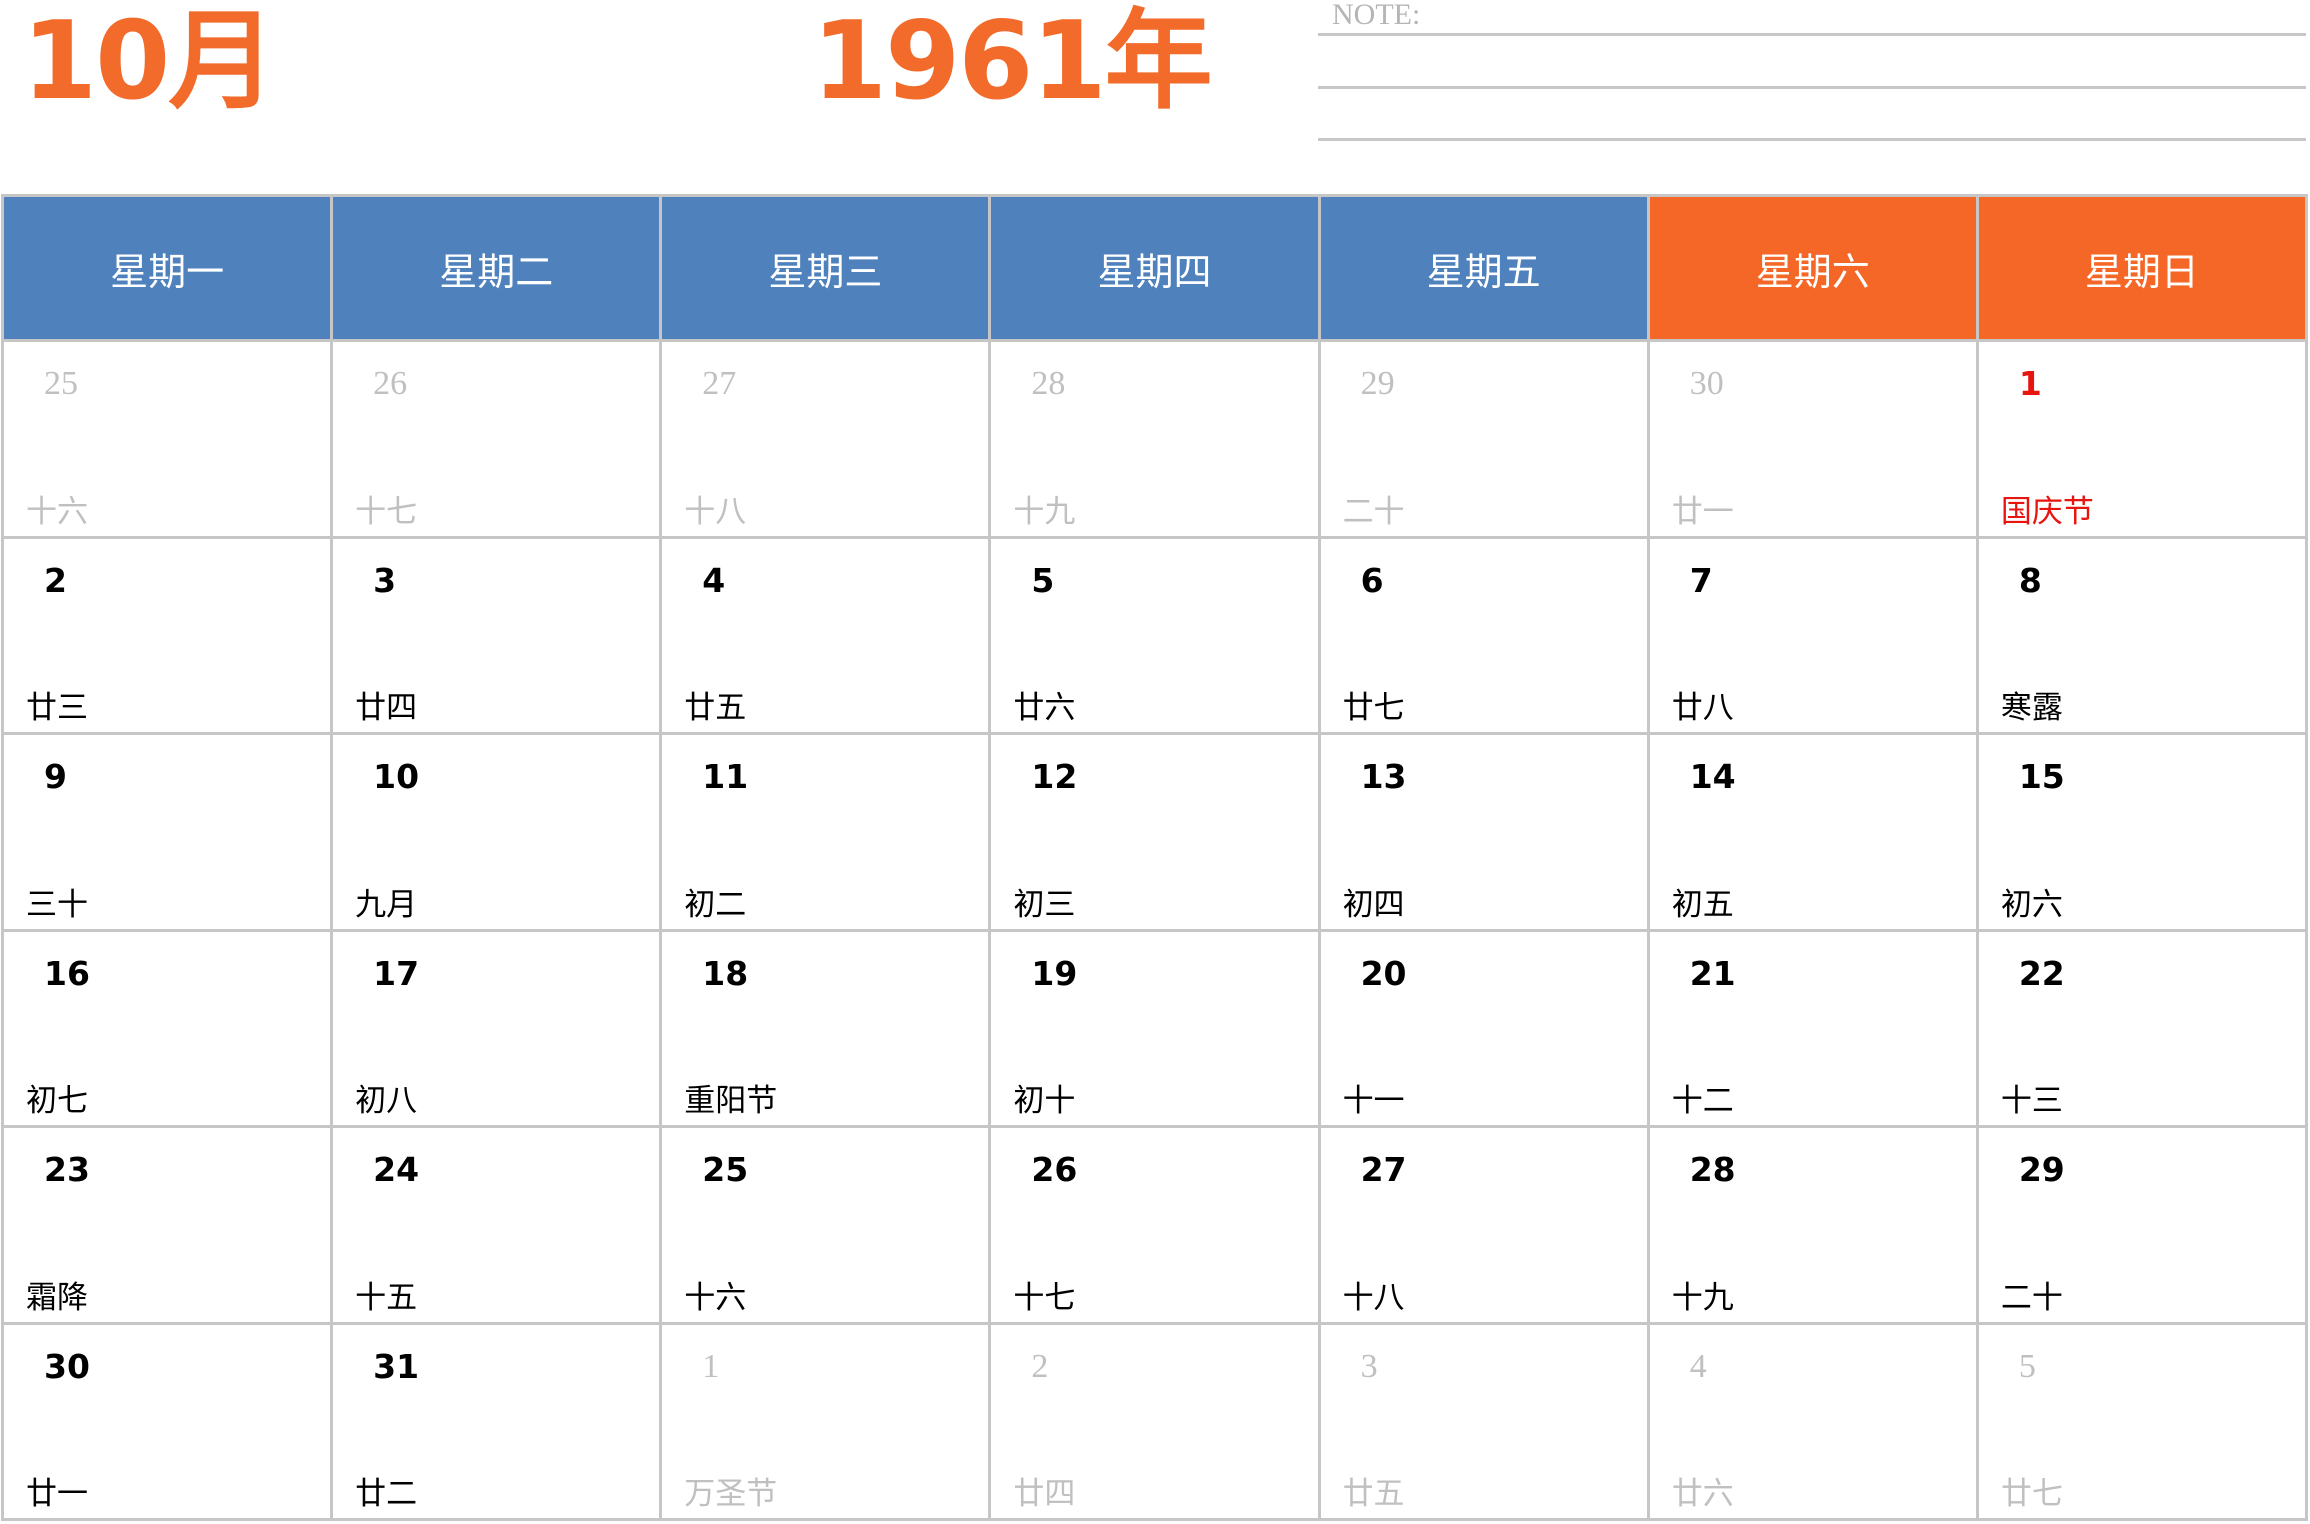 The width and height of the screenshot is (2310, 1524). What do you see at coordinates (1383, 973) in the screenshot?
I see `day-number: 20` at bounding box center [1383, 973].